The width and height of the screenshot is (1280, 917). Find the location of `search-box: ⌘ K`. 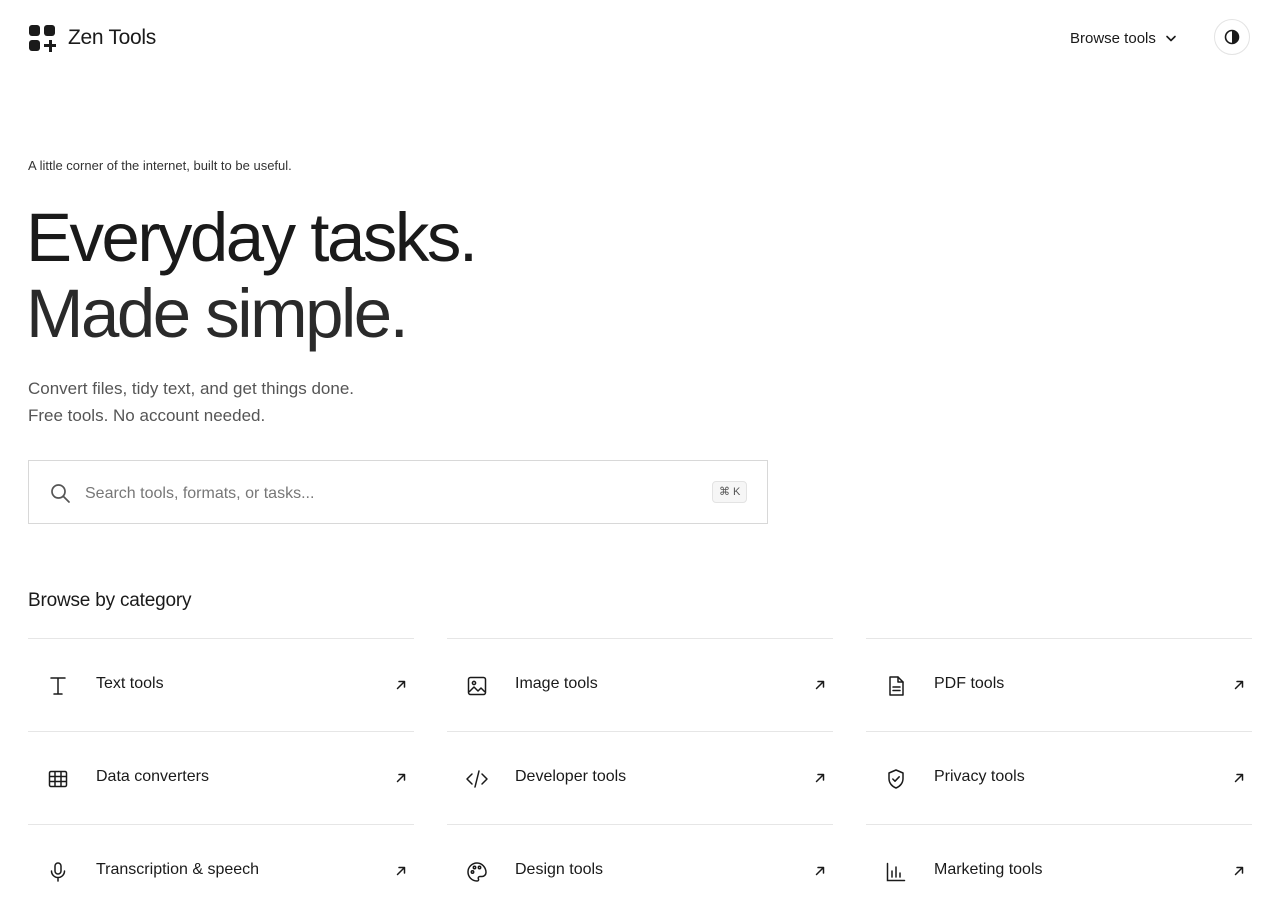

search-box: ⌘ K is located at coordinates (398, 492).